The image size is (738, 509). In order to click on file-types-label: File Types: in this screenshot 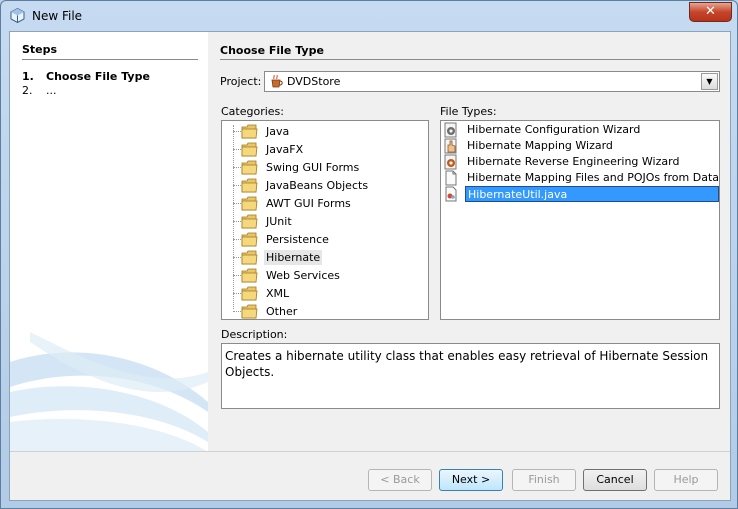, I will do `click(468, 111)`.